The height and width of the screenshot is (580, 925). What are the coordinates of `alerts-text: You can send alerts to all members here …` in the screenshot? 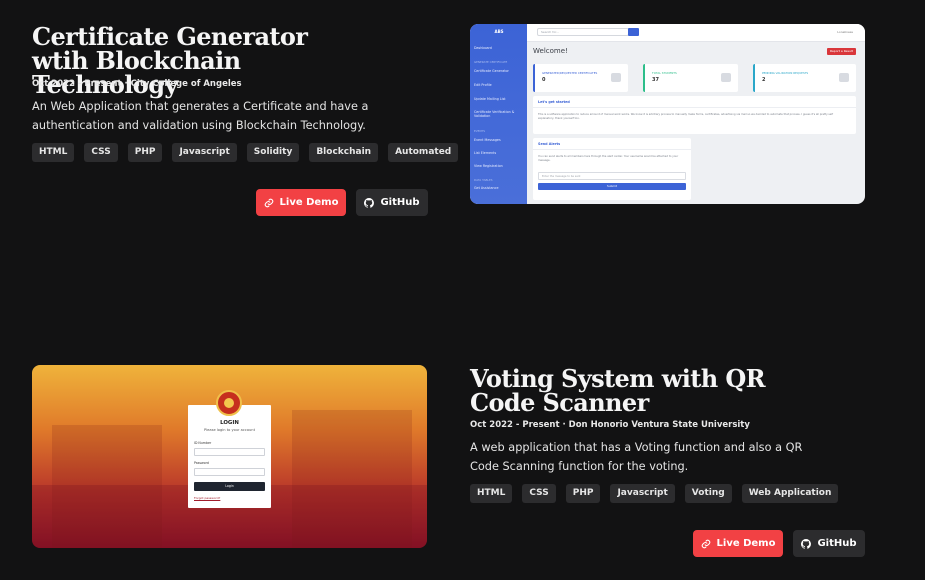 It's located at (608, 158).